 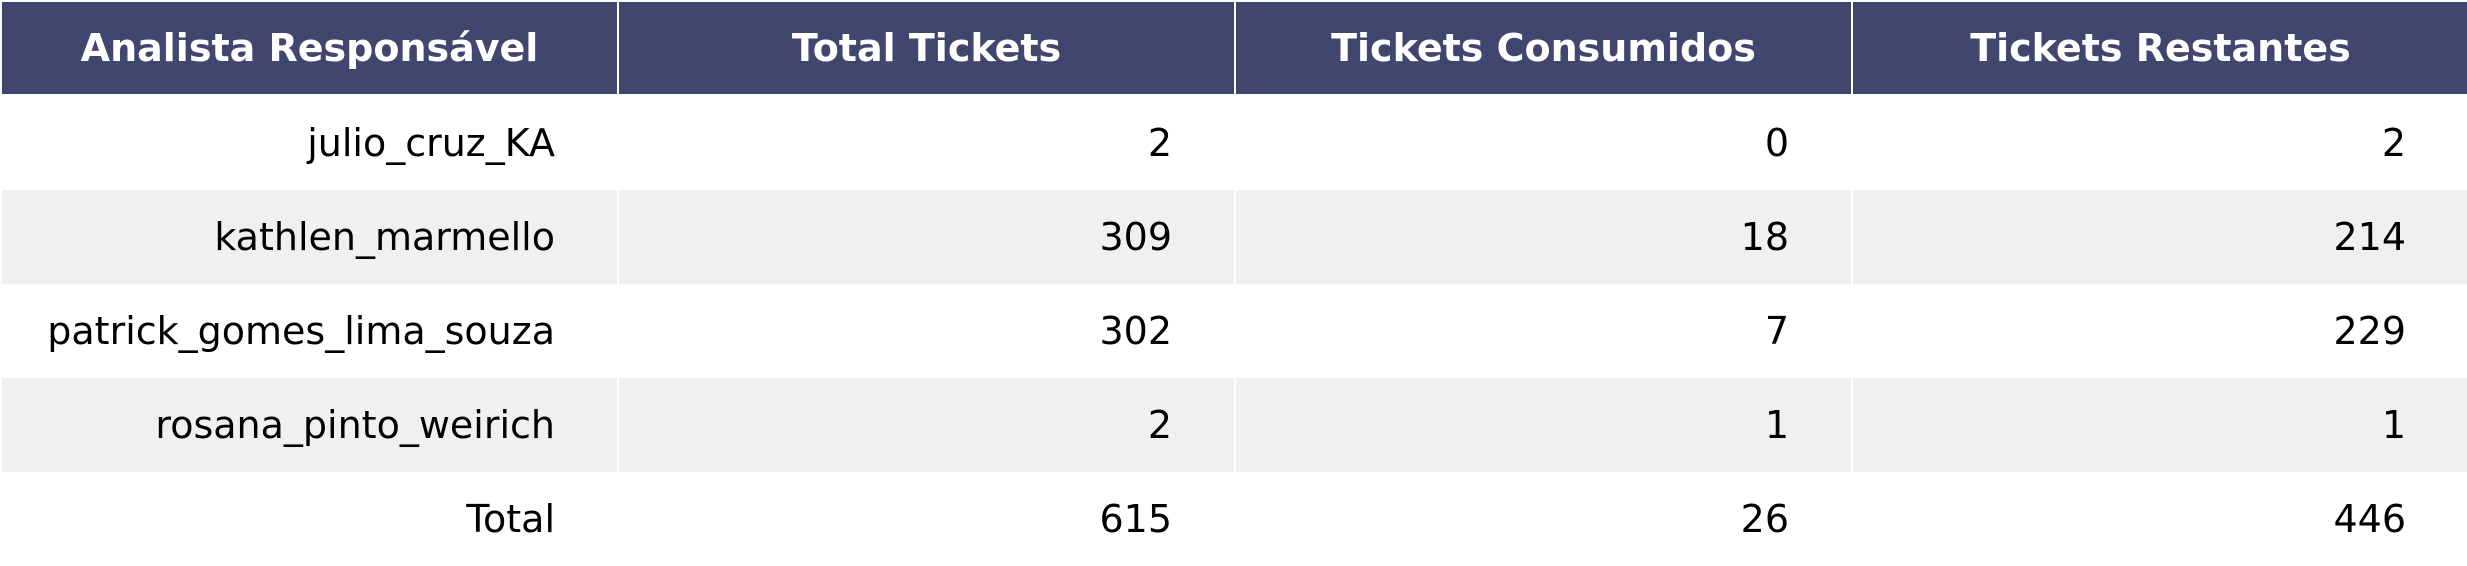 I want to click on column-header-total-tickets: Total Tickets, so click(x=926, y=48).